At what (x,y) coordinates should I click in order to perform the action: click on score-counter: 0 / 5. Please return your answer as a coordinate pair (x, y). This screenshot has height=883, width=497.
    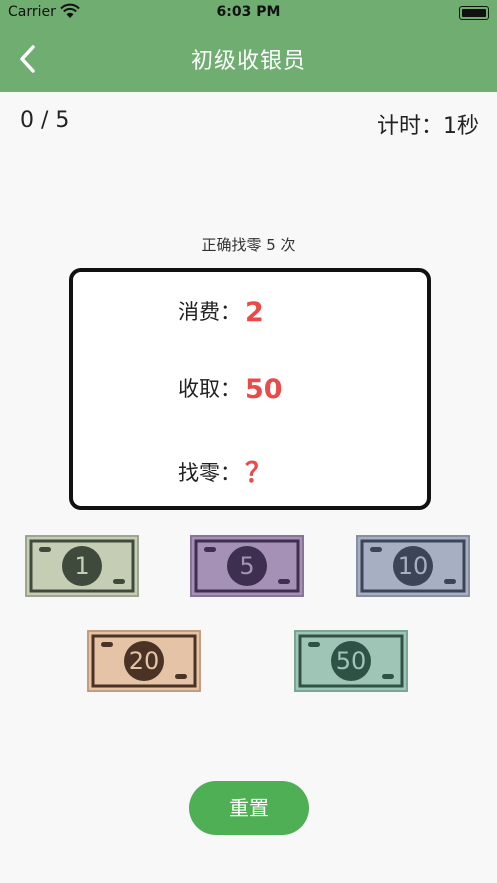
    Looking at the image, I should click on (45, 120).